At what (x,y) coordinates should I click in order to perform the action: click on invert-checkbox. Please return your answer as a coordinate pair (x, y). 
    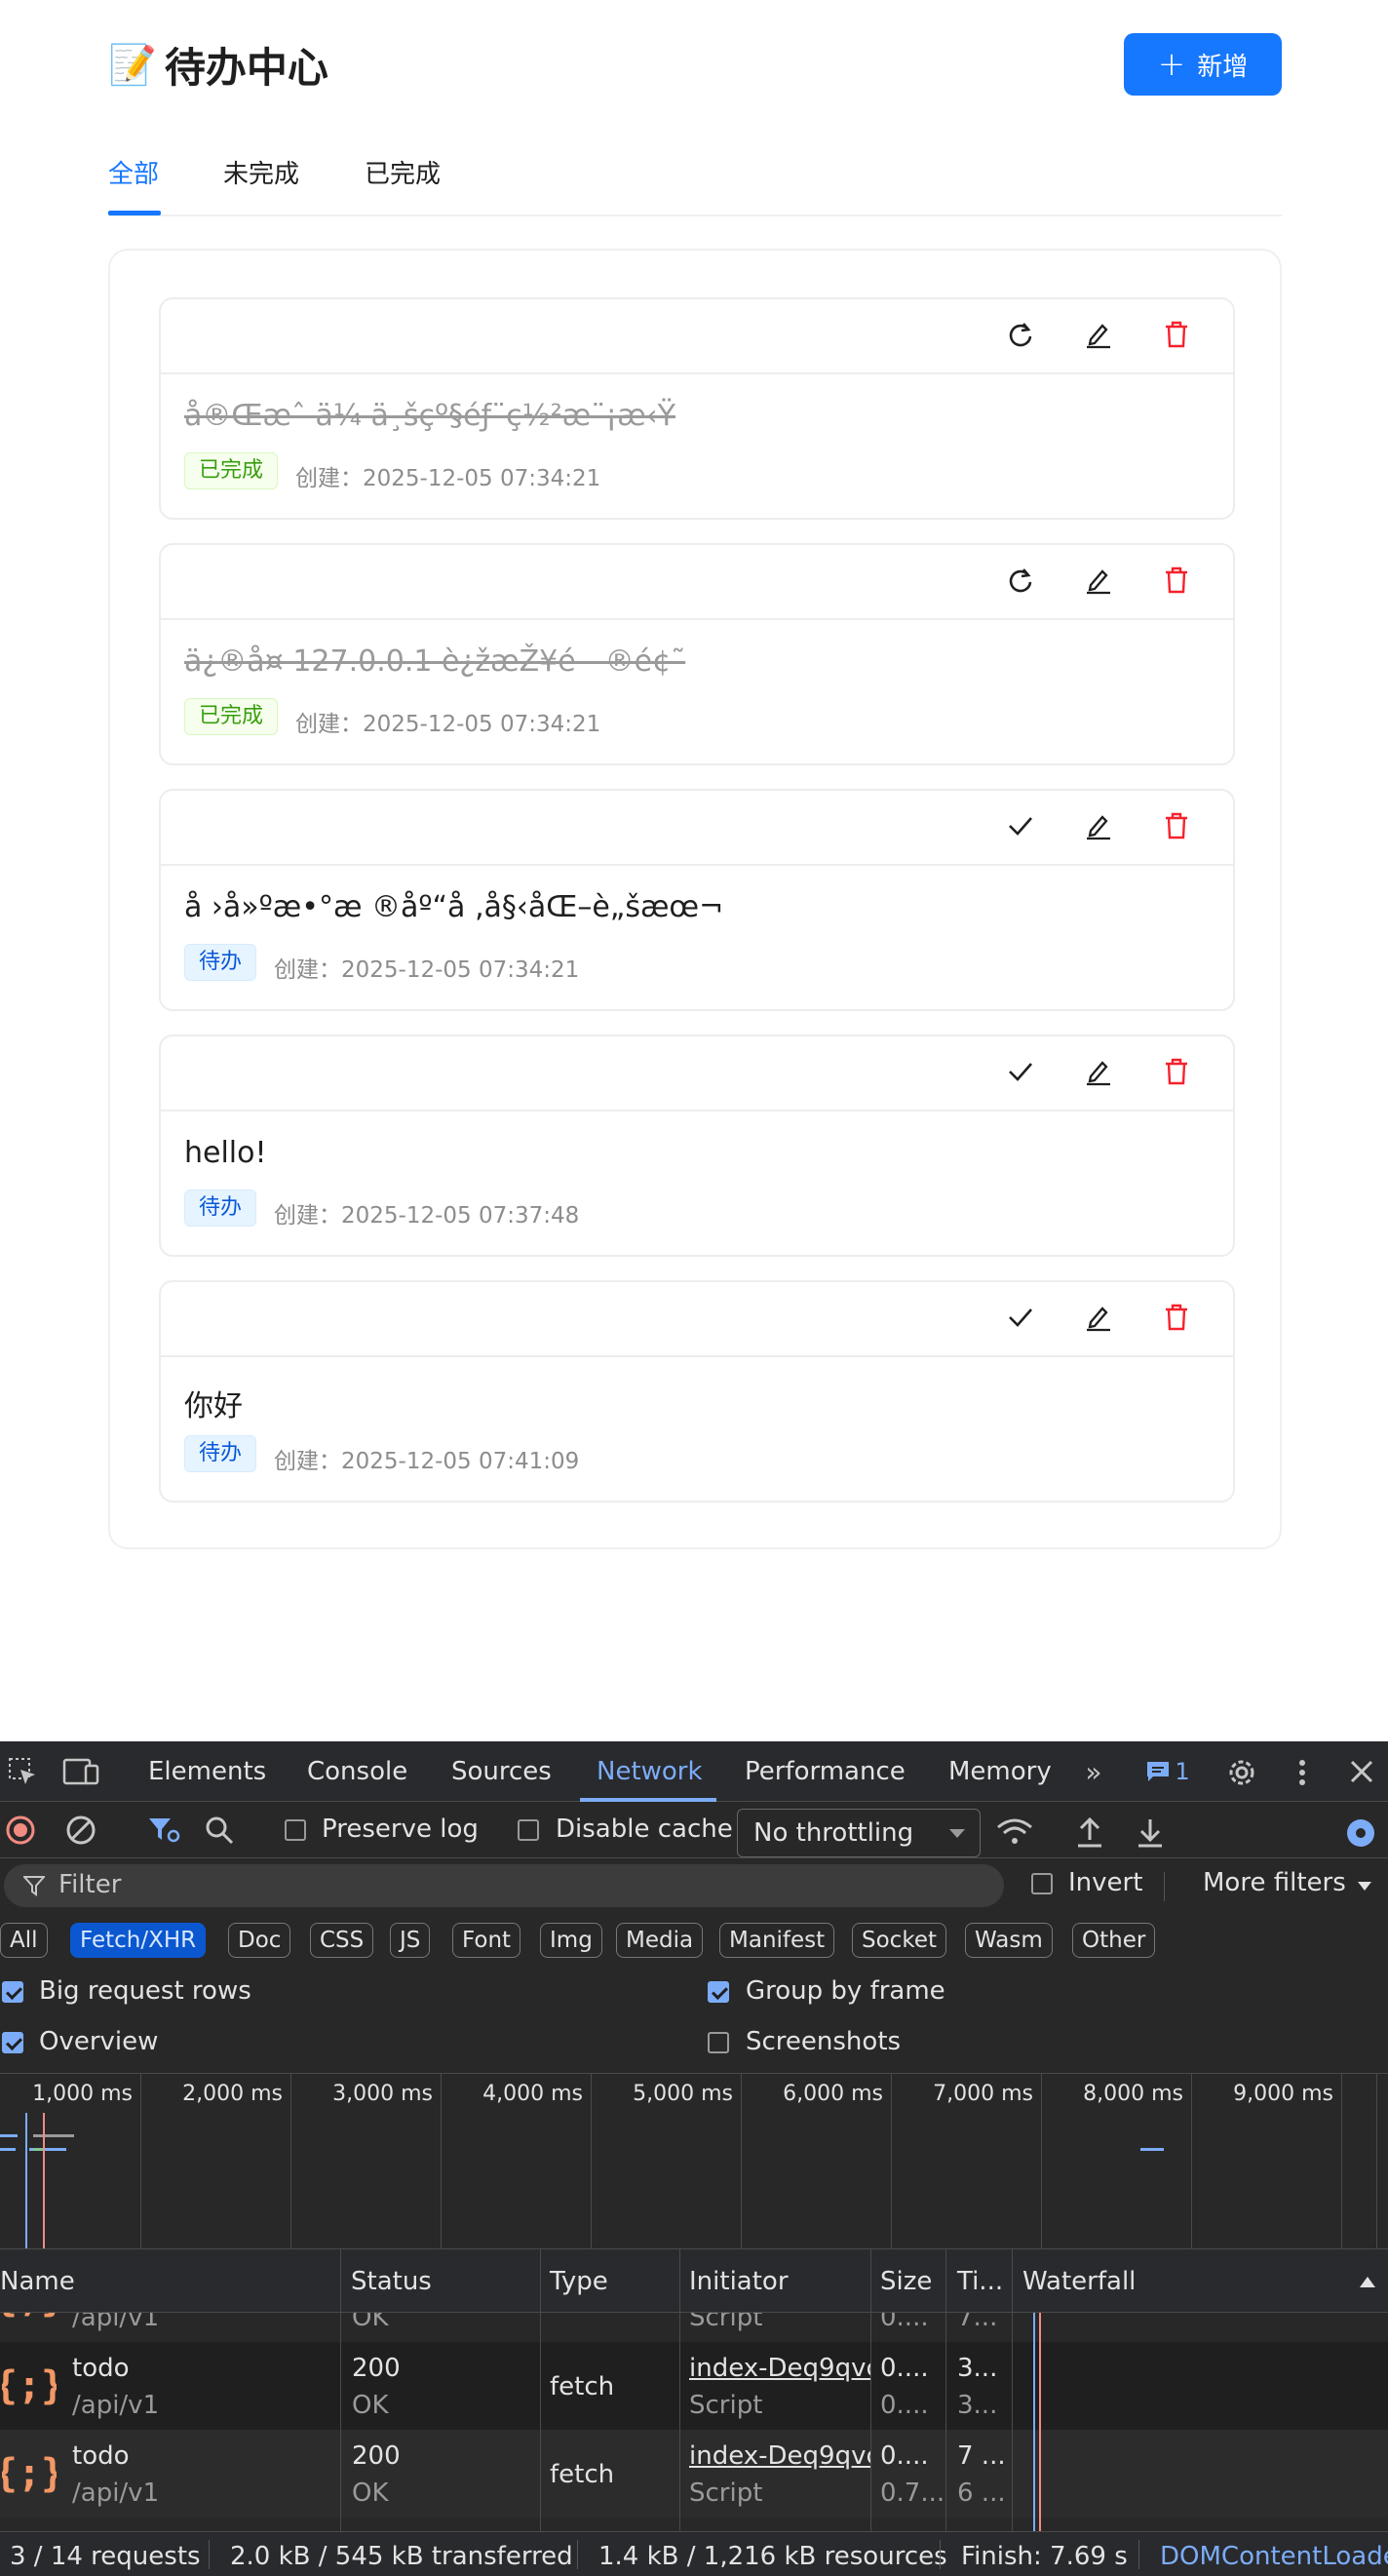
    Looking at the image, I should click on (1042, 1883).